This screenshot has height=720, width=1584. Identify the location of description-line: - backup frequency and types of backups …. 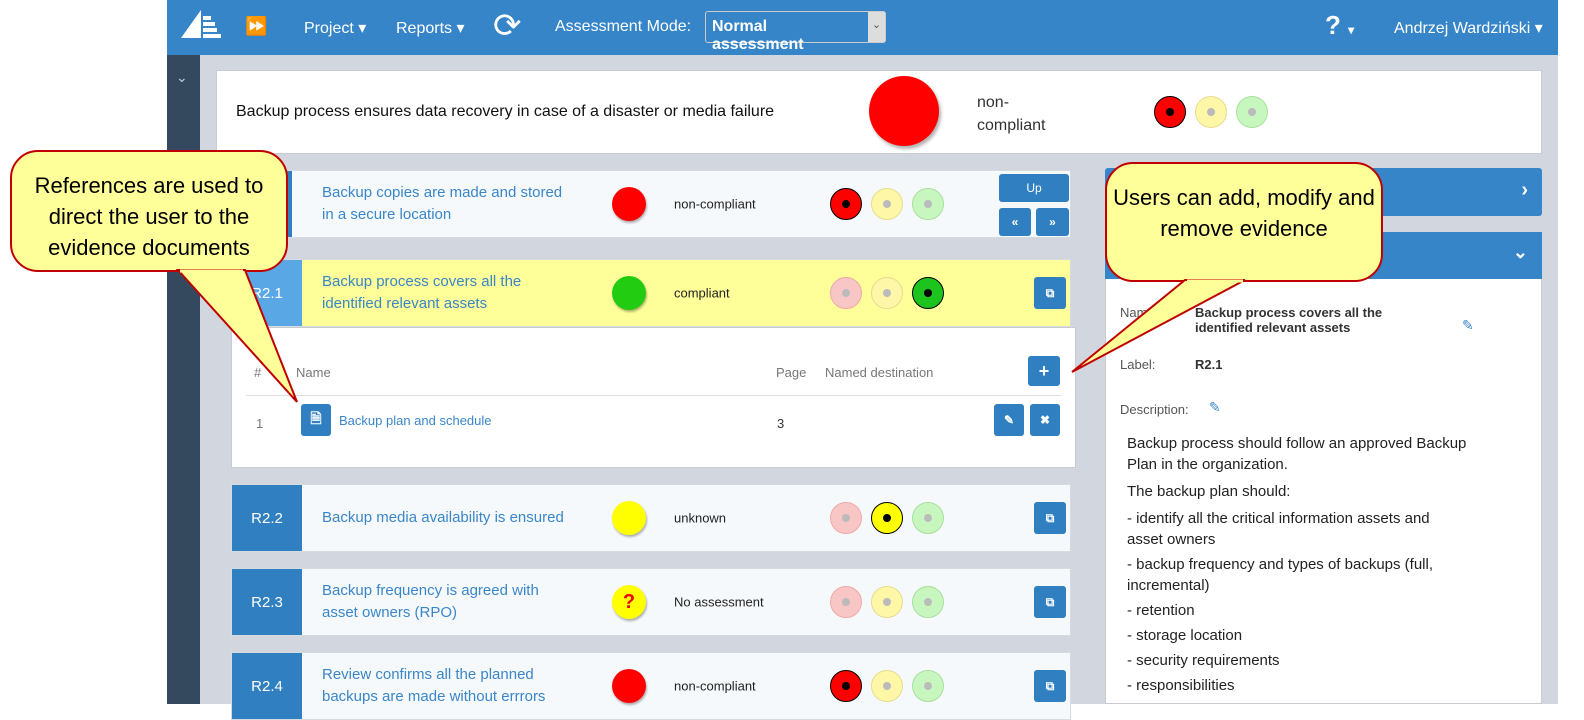
(1280, 575).